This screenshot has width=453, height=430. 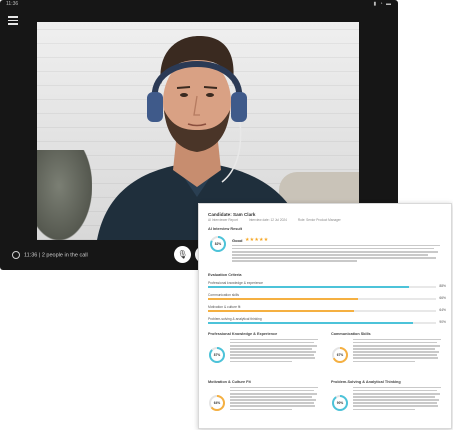 What do you see at coordinates (243, 334) in the screenshot?
I see `detail-title: Professional Knowledge & Experience` at bounding box center [243, 334].